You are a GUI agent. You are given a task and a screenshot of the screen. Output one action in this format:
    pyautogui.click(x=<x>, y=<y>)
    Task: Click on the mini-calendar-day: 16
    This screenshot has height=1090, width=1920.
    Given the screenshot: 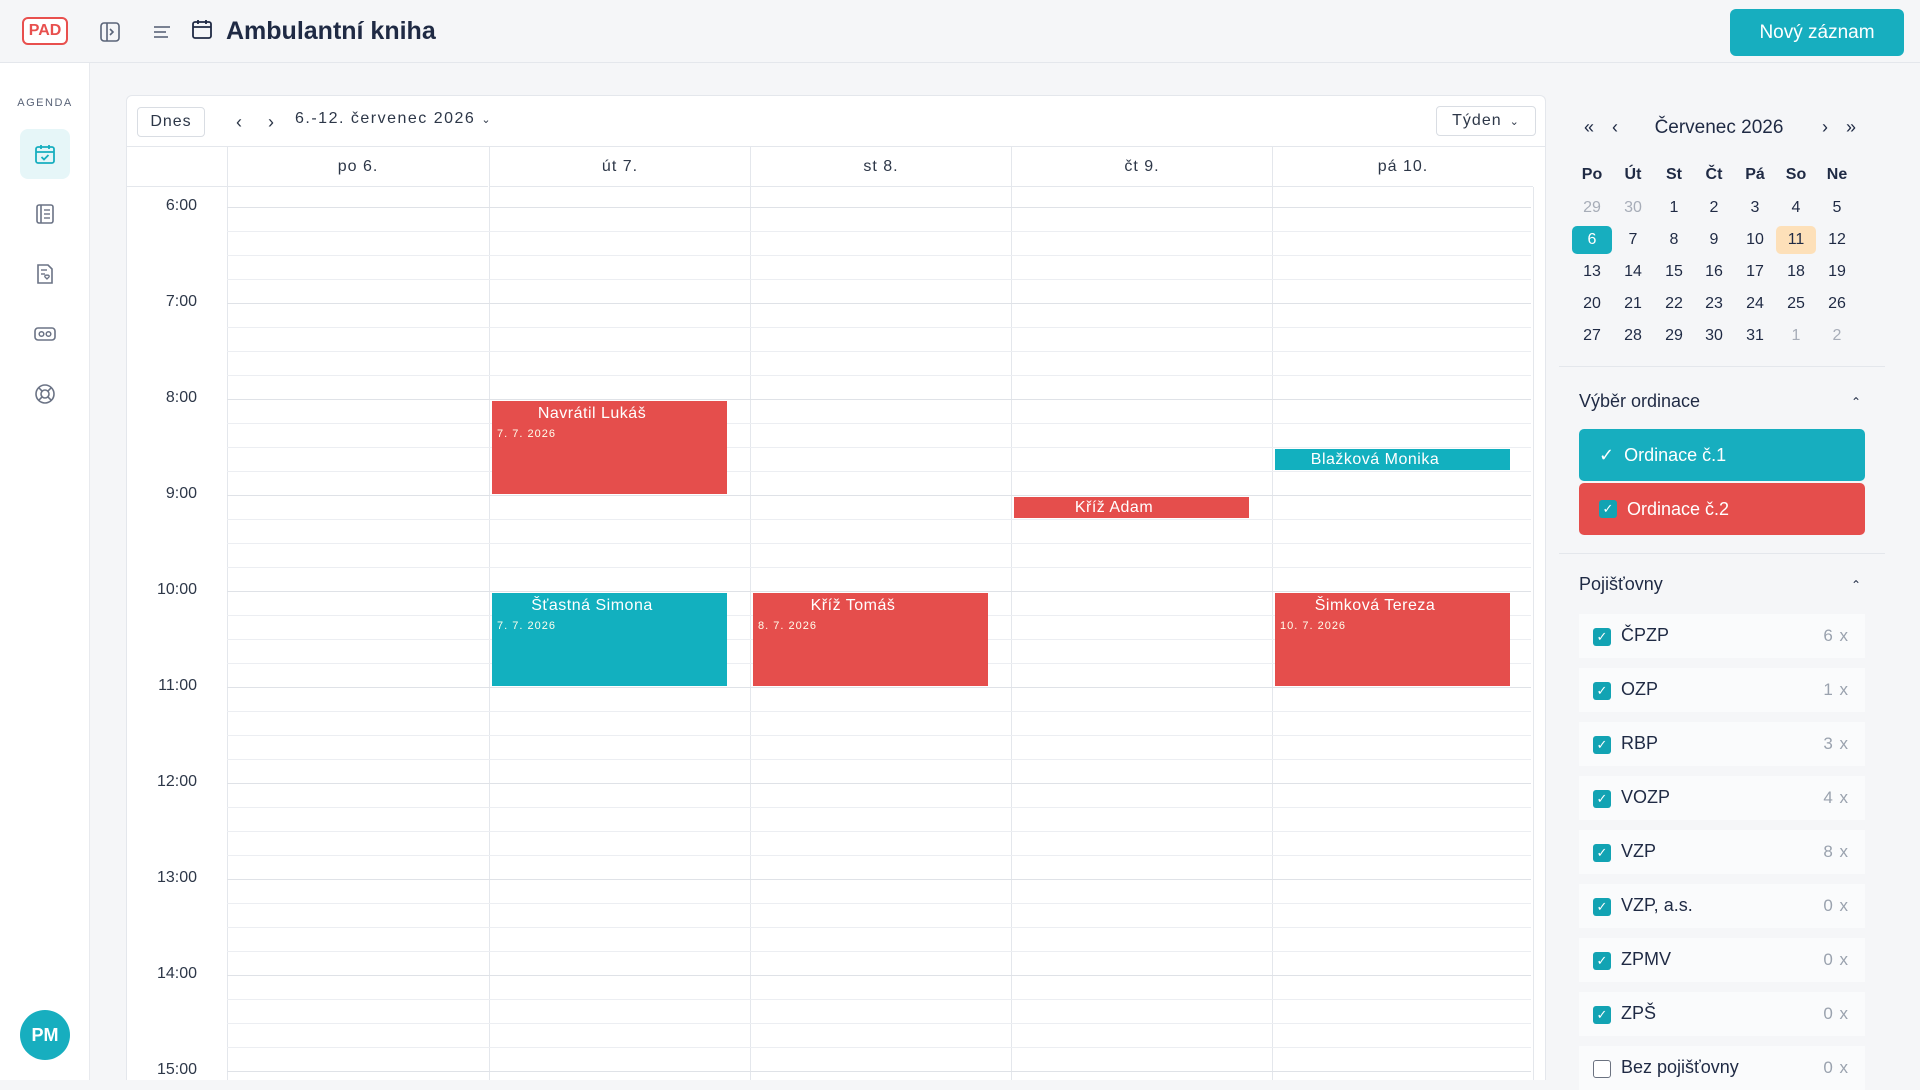 What is the action you would take?
    pyautogui.click(x=1714, y=272)
    